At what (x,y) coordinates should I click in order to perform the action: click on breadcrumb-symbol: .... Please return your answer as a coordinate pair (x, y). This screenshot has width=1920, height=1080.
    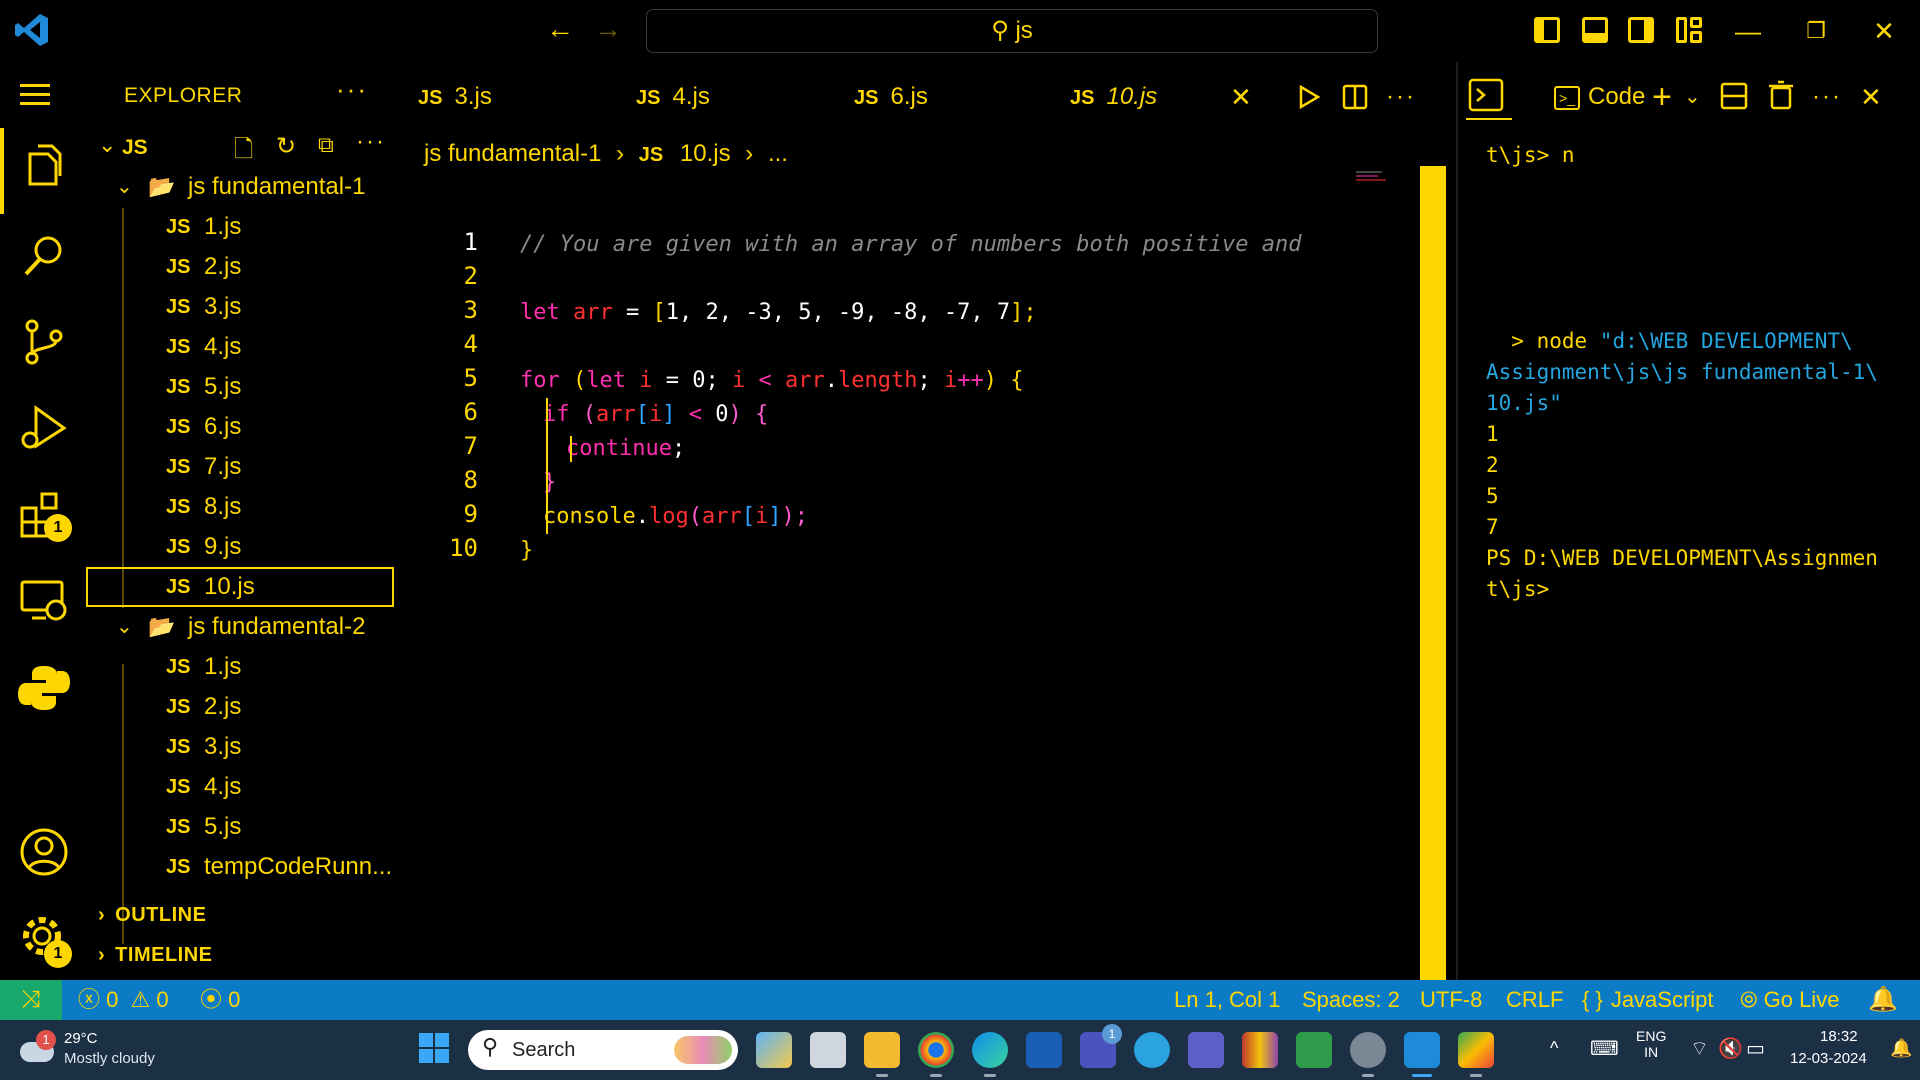
    Looking at the image, I should click on (778, 153).